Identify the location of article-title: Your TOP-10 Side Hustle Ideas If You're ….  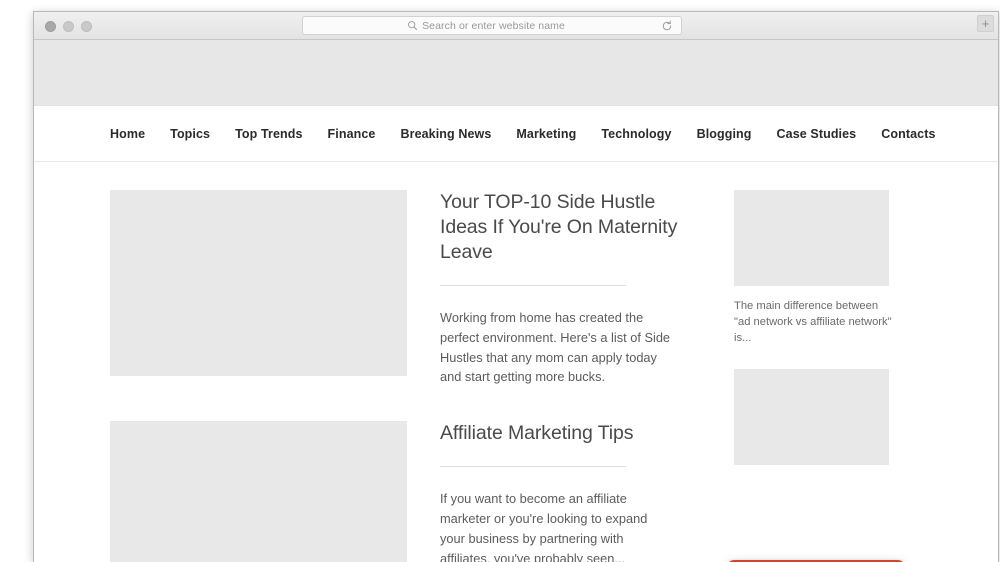
(563, 227).